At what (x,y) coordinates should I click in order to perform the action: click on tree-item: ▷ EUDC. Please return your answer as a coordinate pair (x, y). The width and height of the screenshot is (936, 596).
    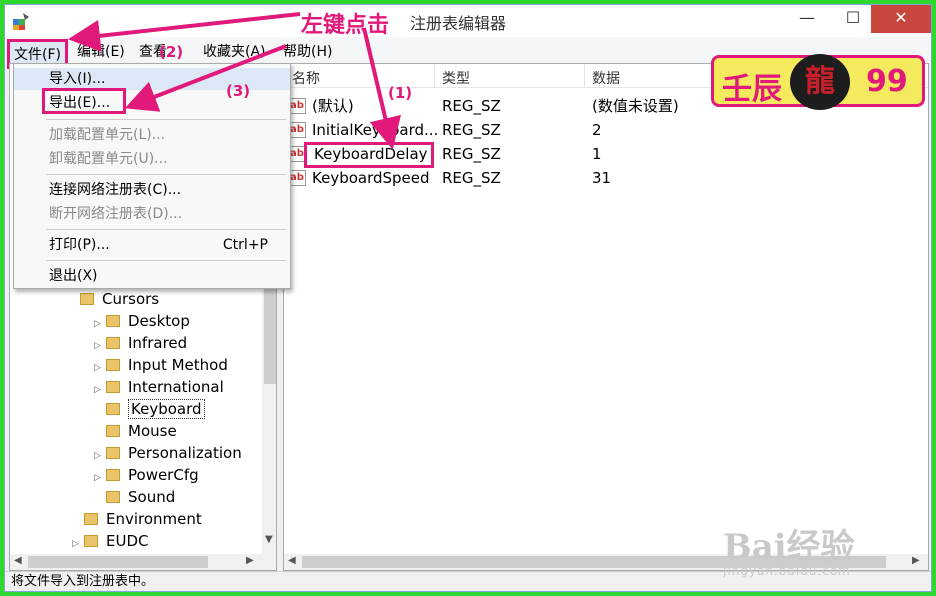
    Looking at the image, I should click on (110, 541).